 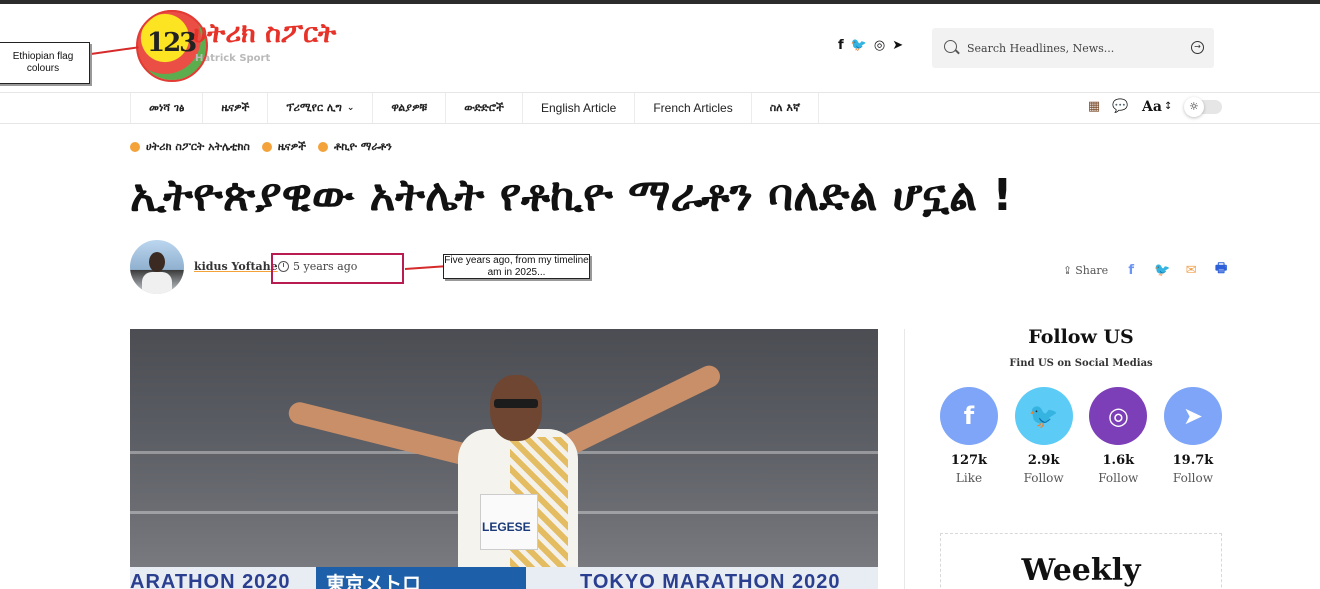 I want to click on nav-item-home: መነሻ ገፅ, so click(x=167, y=108).